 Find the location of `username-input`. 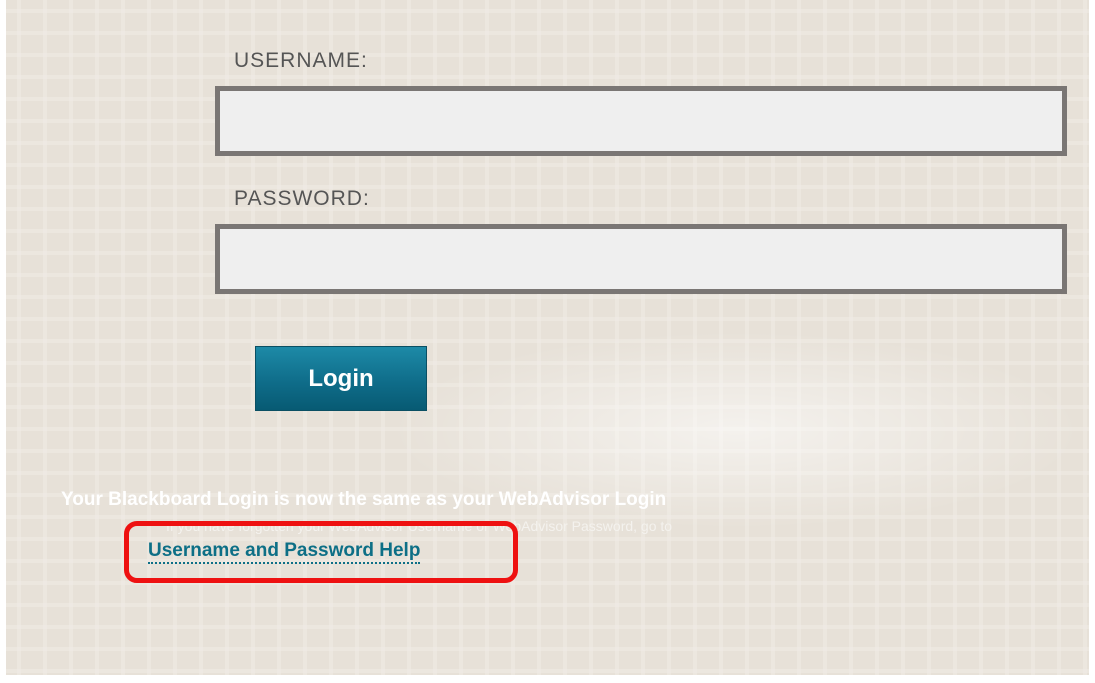

username-input is located at coordinates (641, 121).